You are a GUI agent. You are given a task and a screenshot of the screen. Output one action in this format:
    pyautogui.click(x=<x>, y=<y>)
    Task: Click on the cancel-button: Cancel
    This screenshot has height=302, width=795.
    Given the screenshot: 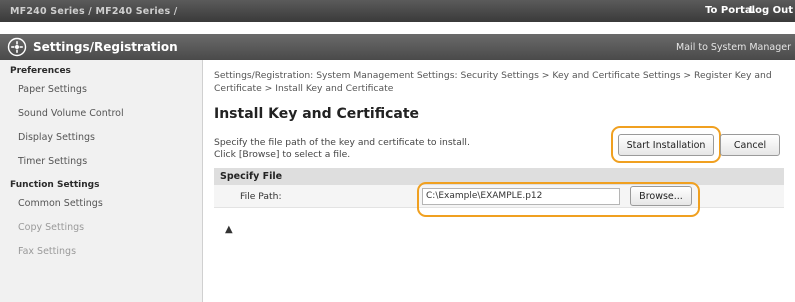 What is the action you would take?
    pyautogui.click(x=750, y=145)
    